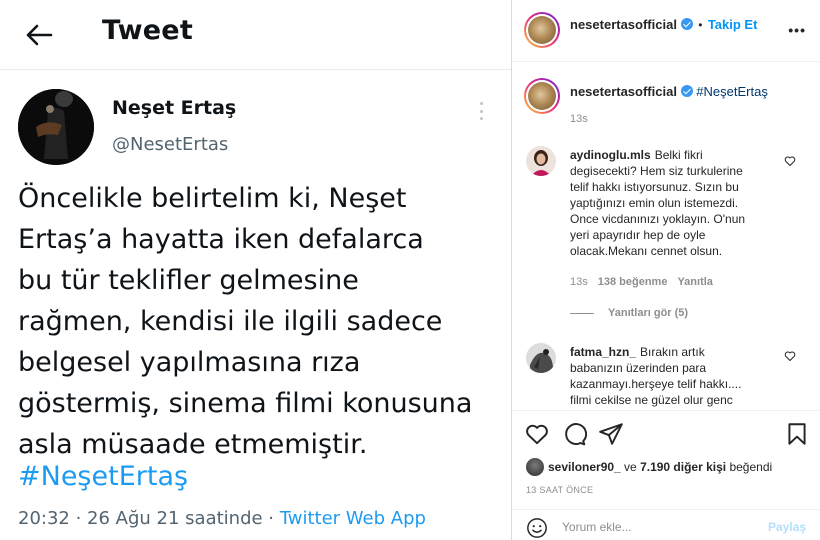 The image size is (820, 540). Describe the element at coordinates (732, 91) in the screenshot. I see `caption-hashtag-link: #NeşetErtaş` at that location.